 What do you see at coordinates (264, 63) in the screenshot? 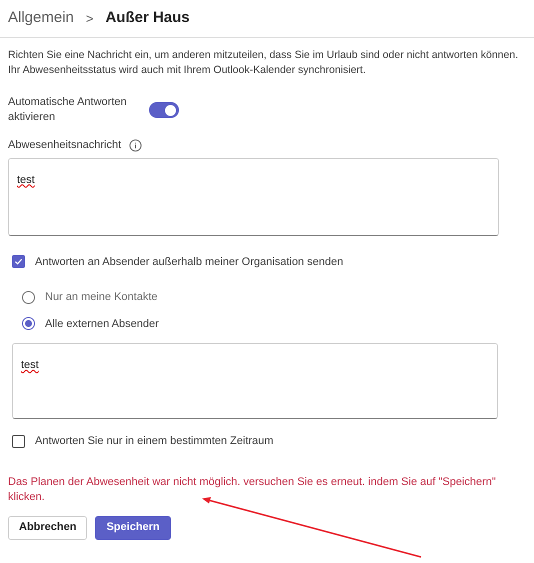
I see `description-text: Richten Sie eine Nachricht ein, um anderen mitzuteilen, dass Sie im Urlaub sind oder nicht antworten können. Ihr Abwesenheitsstatus wird auch mit Ihrem Outlook-Kalender synchronisiert.` at bounding box center [264, 63].